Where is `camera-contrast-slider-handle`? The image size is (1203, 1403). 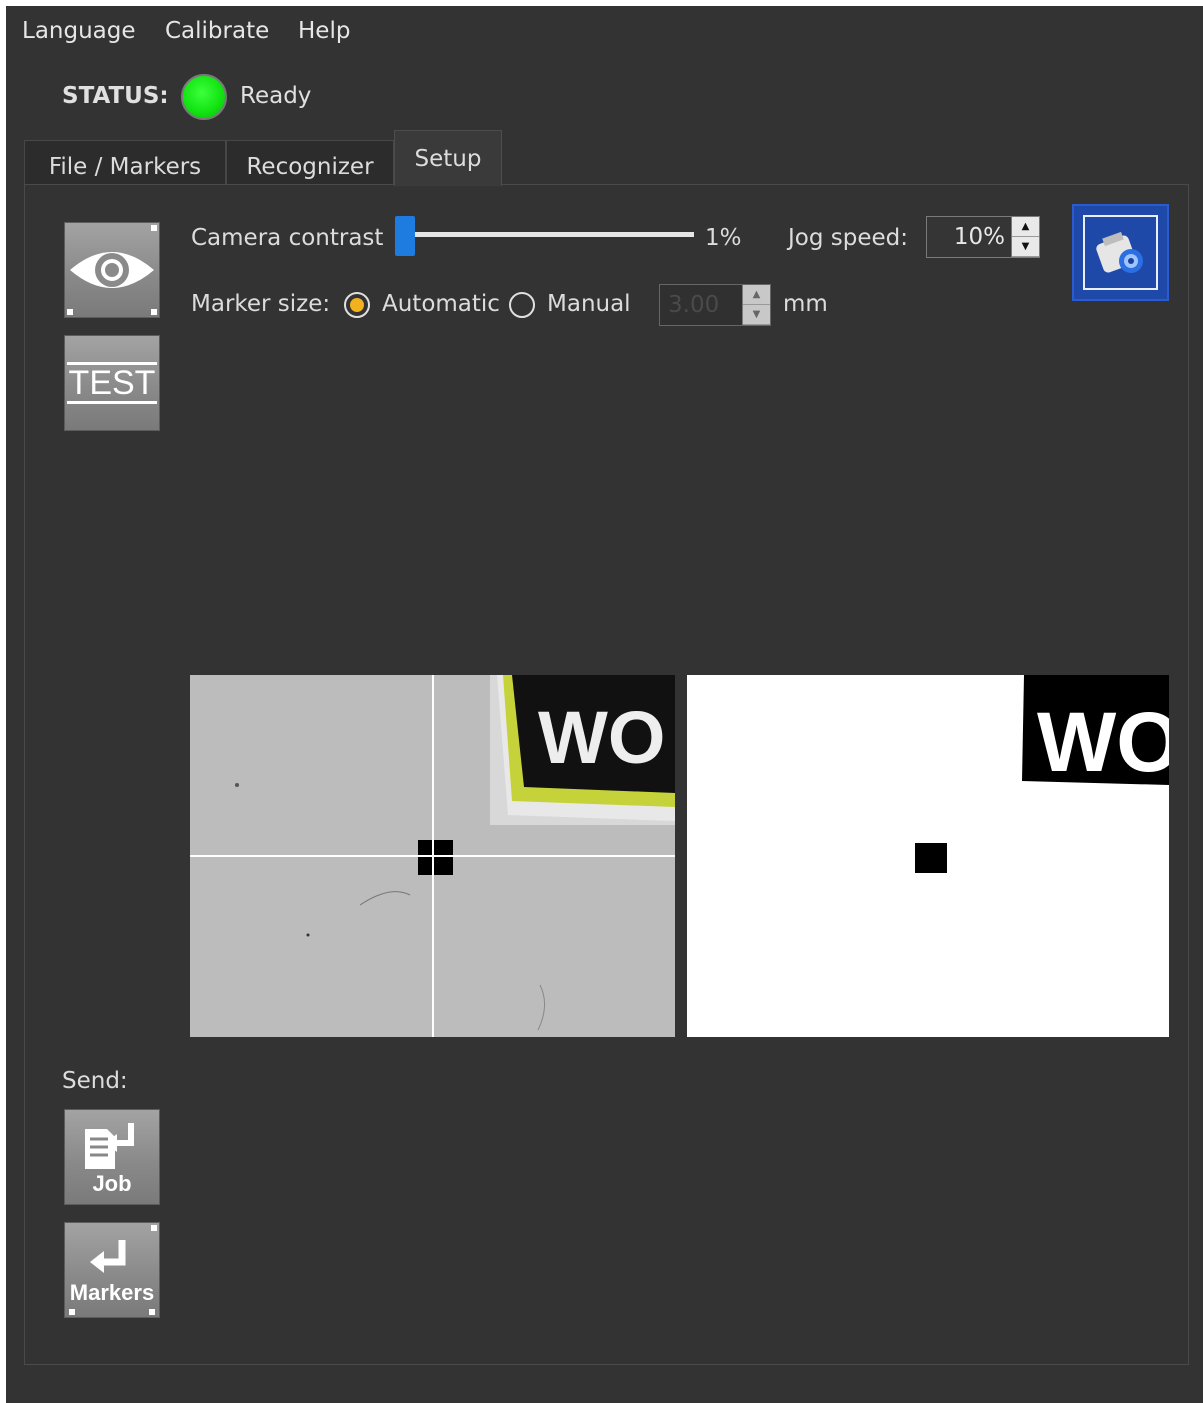
camera-contrast-slider-handle is located at coordinates (405, 236).